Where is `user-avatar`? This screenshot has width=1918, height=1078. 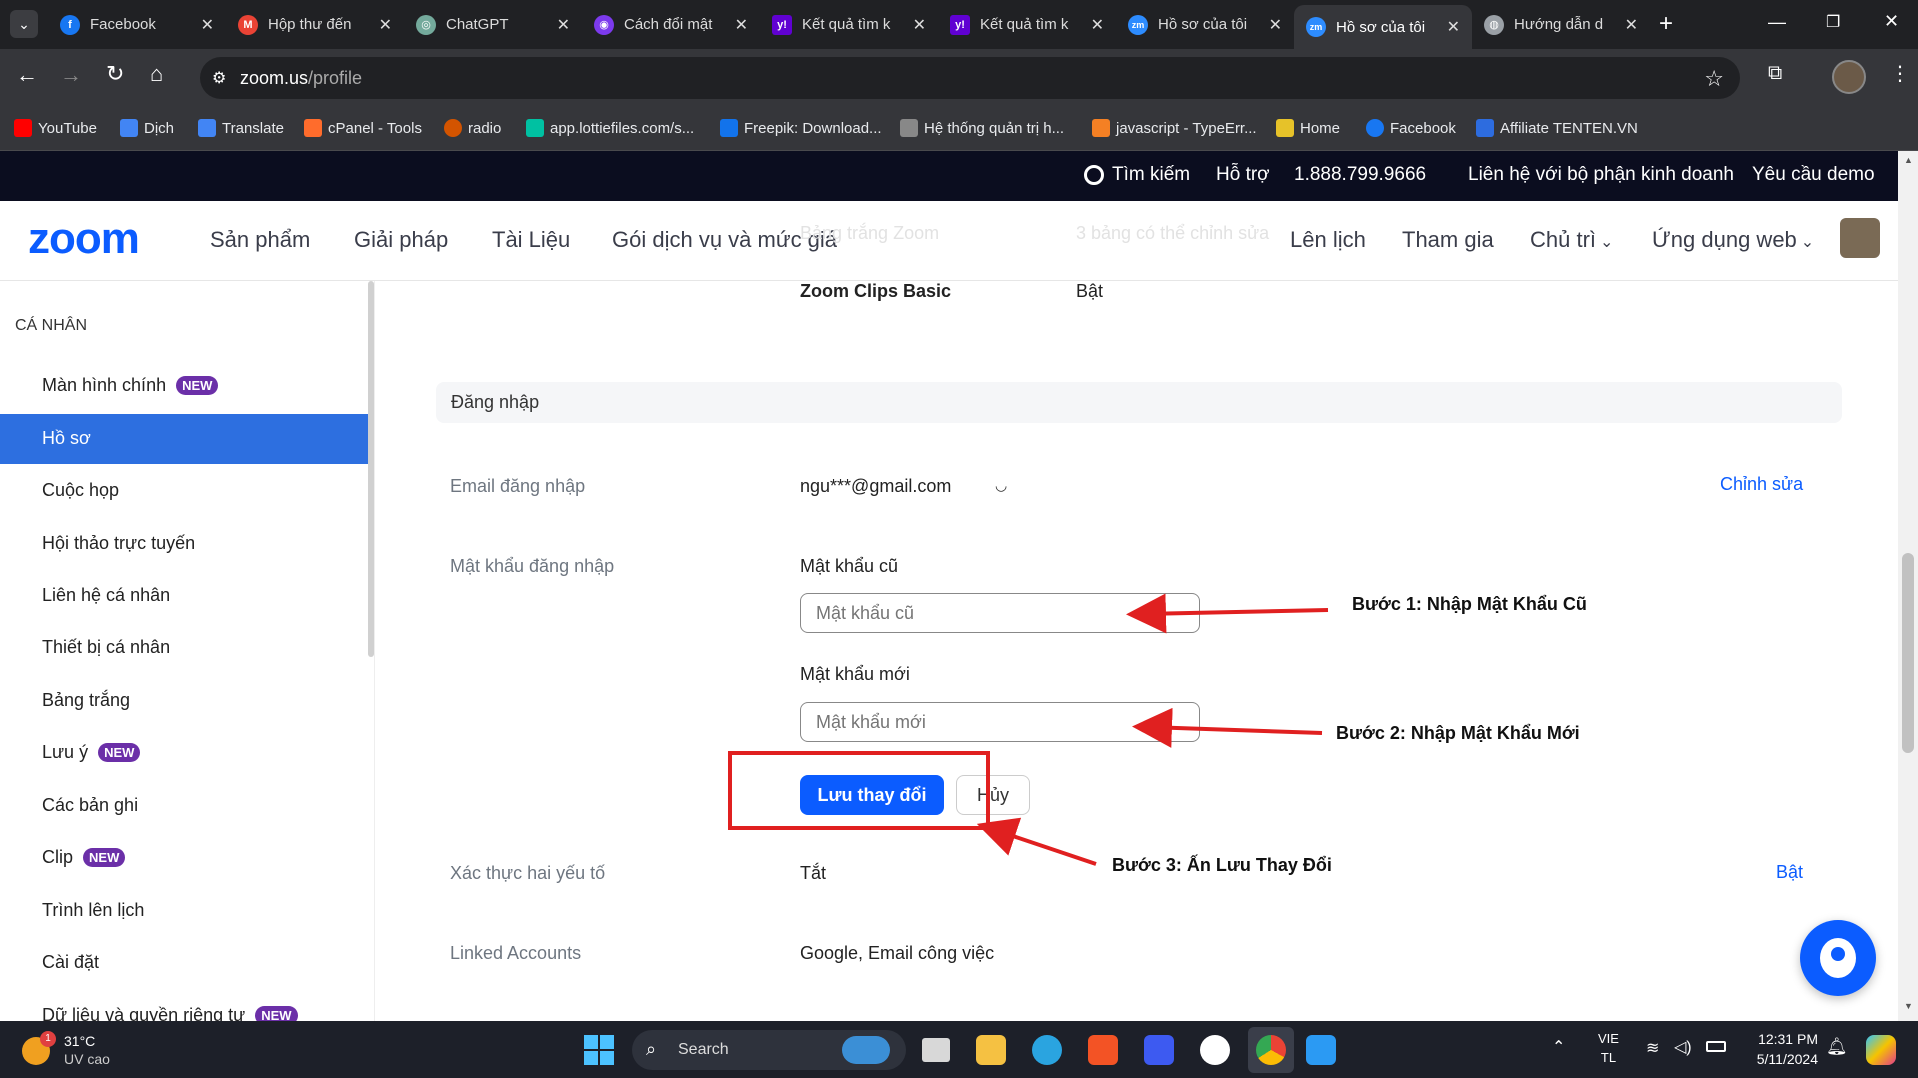
user-avatar is located at coordinates (1860, 238).